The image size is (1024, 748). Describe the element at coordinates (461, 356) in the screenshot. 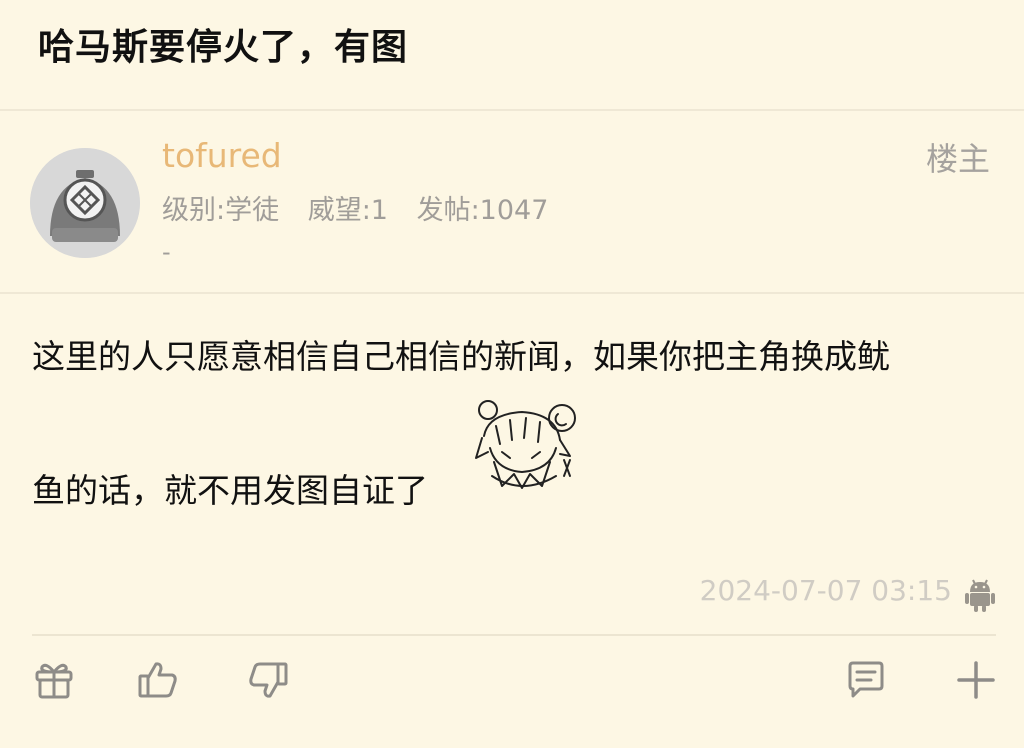

I see `reply-text-line-1: 这里的人只愿意相信自己相信的新闻，如果你把主角换成鱿` at that location.